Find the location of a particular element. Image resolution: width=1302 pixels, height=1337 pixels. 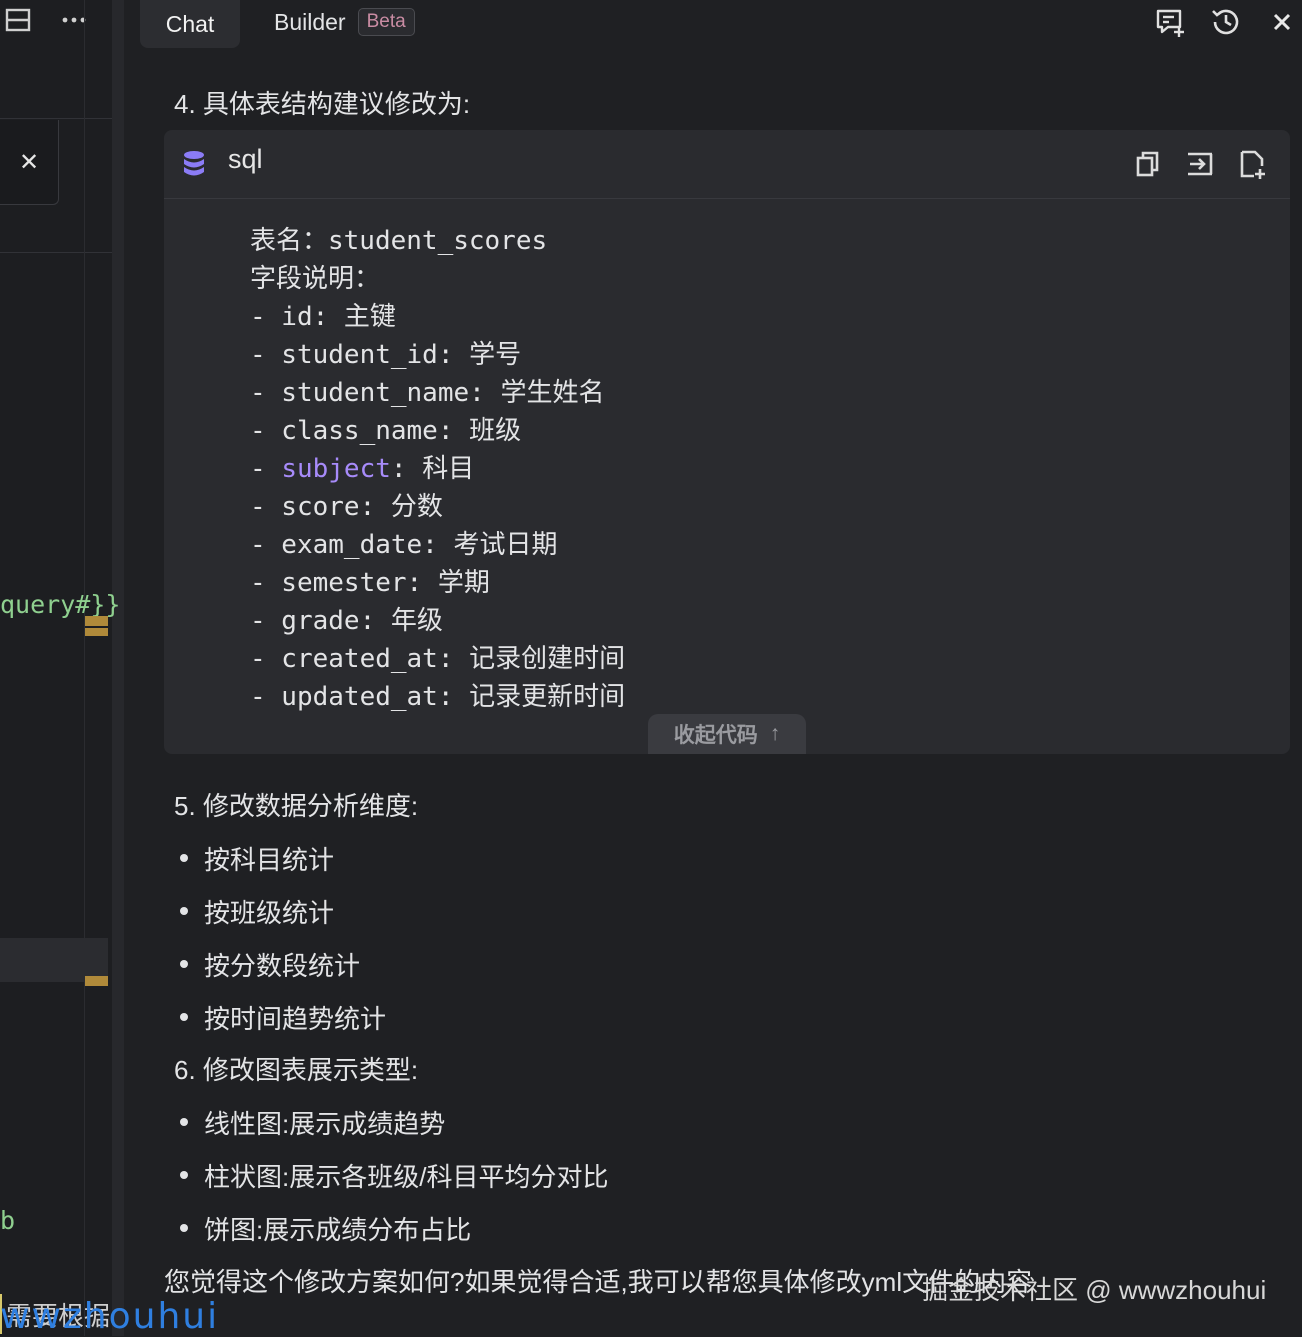

code-block-header: sql is located at coordinates (727, 164).